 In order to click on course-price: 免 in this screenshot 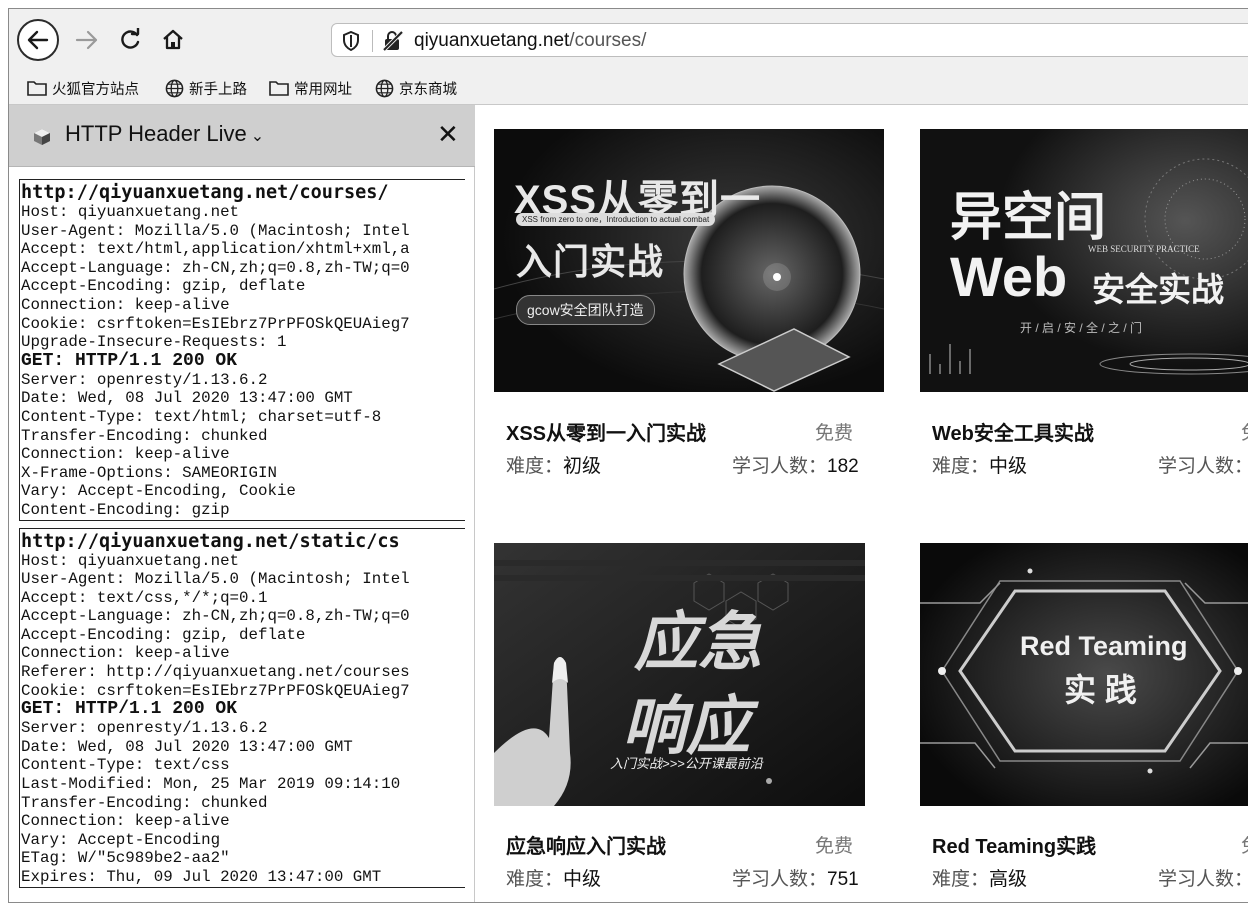, I will do `click(1244, 431)`.